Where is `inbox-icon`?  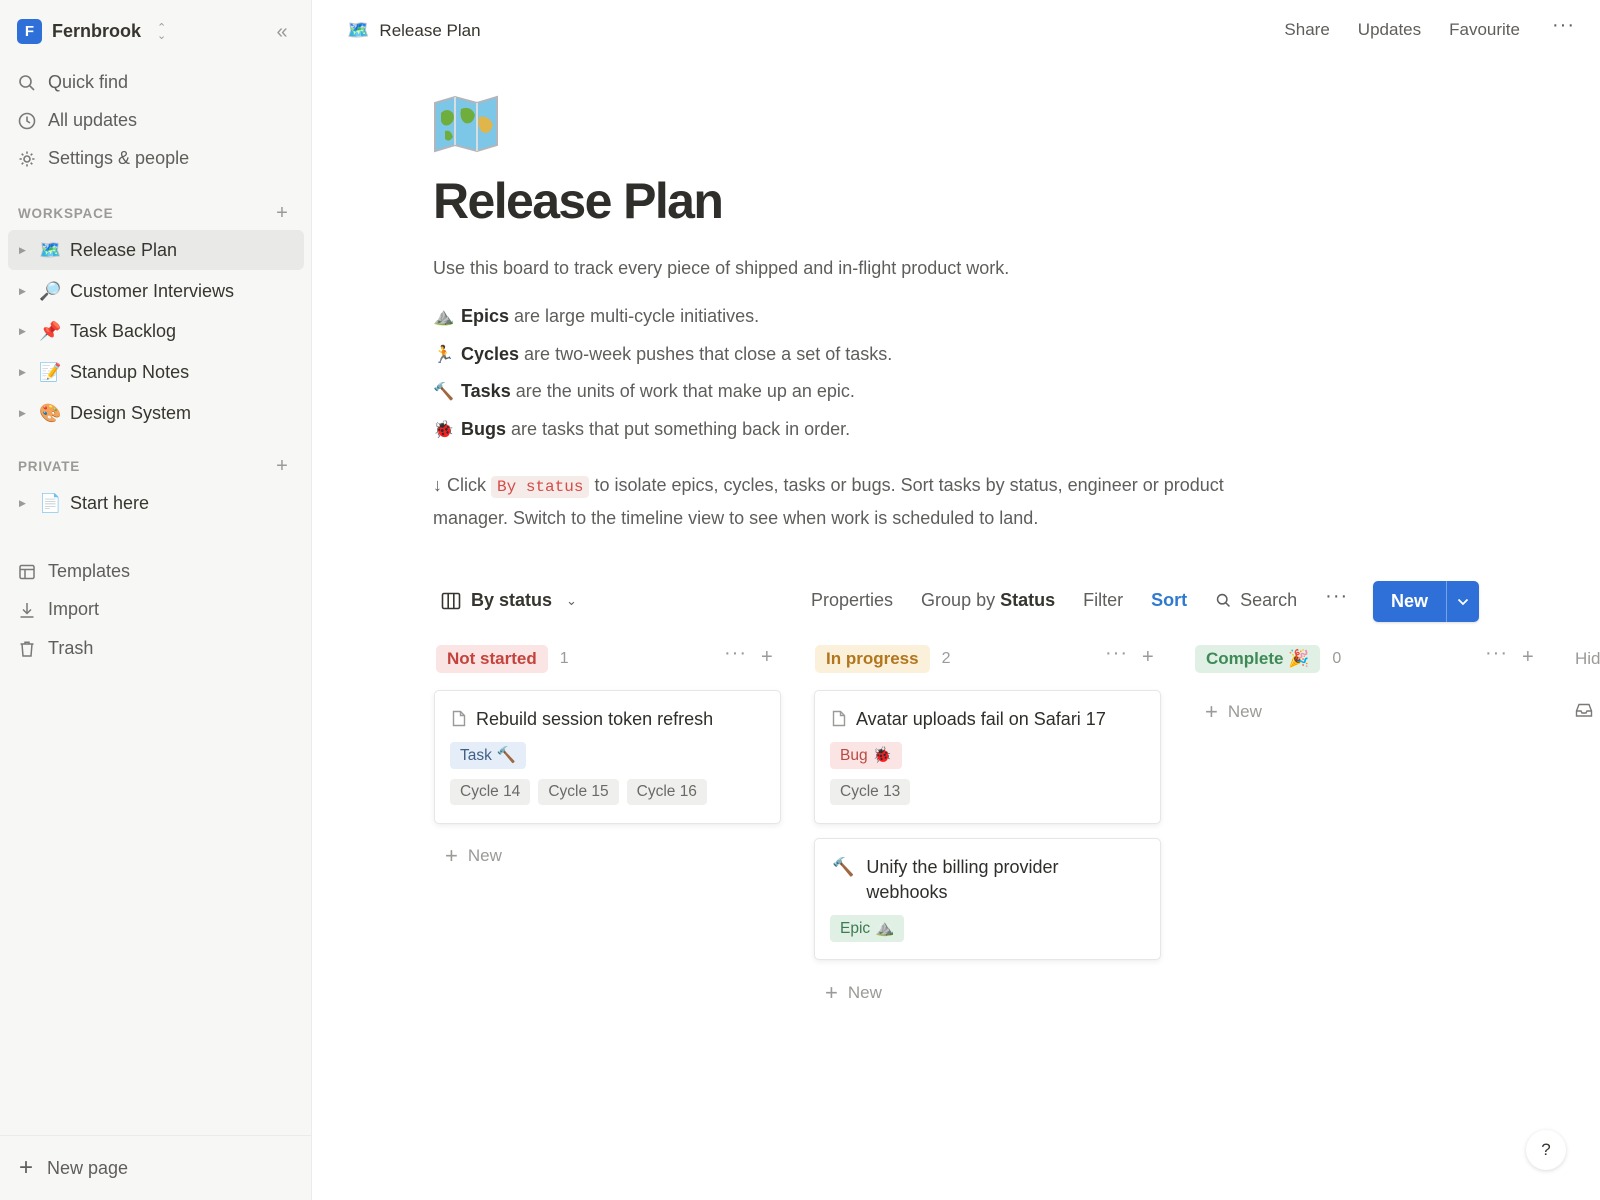 inbox-icon is located at coordinates (1584, 710).